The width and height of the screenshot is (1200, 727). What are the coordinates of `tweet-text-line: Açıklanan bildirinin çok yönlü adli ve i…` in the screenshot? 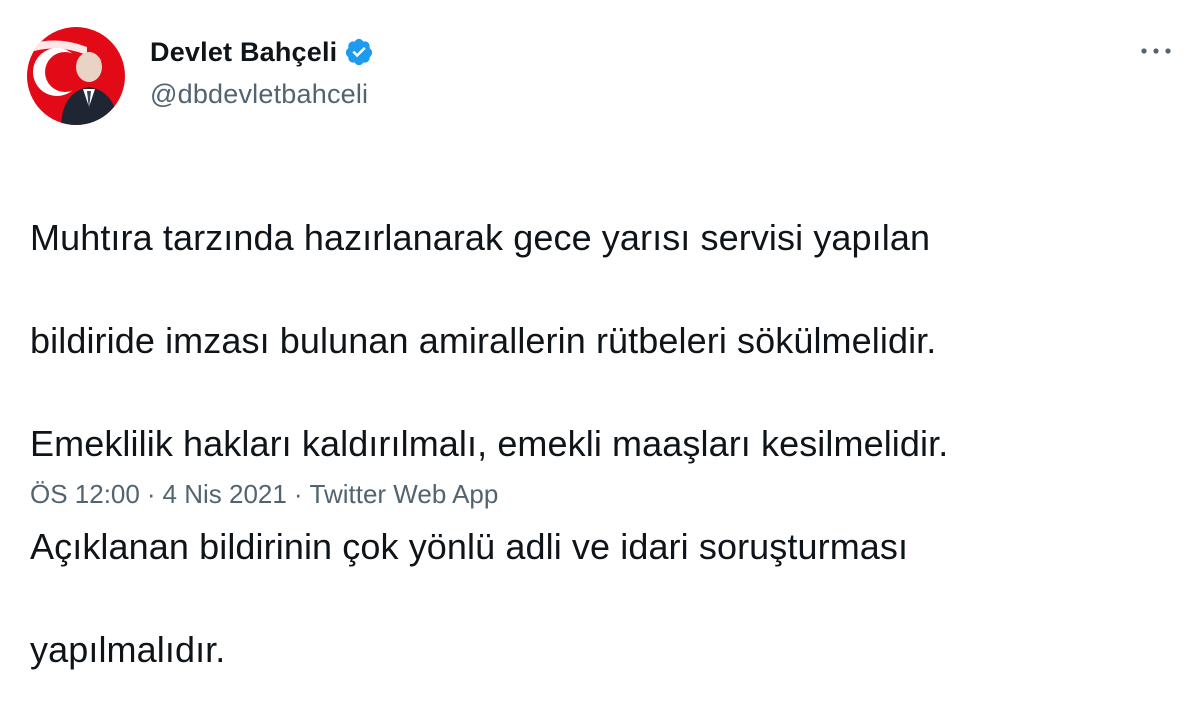 It's located at (469, 546).